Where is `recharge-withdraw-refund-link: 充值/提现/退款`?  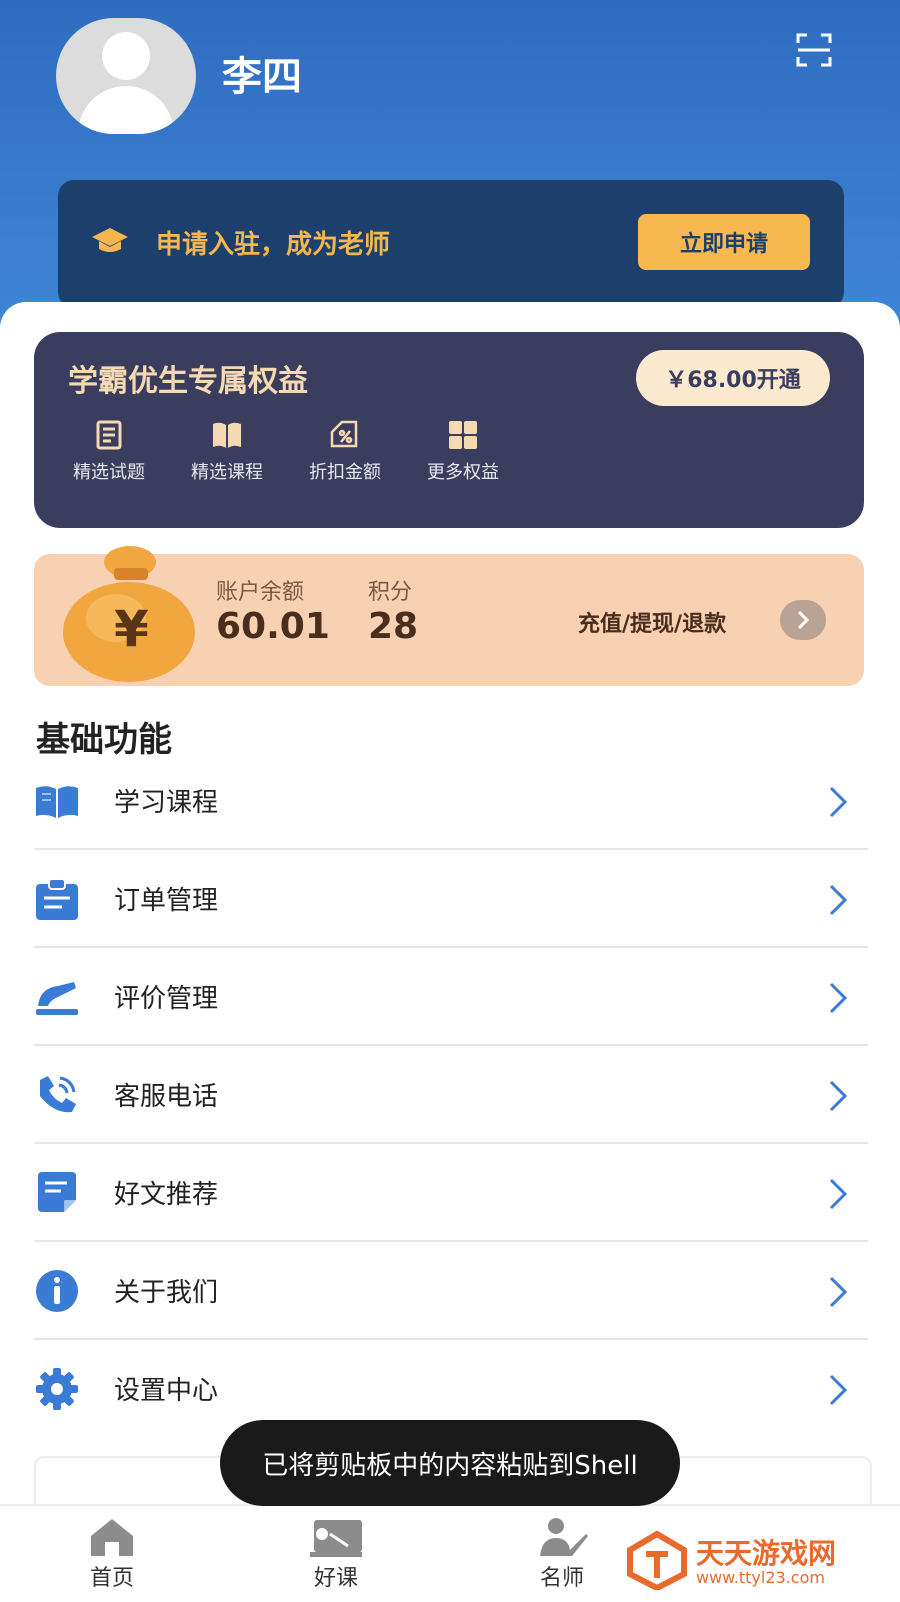 recharge-withdraw-refund-link: 充值/提现/退款 is located at coordinates (652, 622).